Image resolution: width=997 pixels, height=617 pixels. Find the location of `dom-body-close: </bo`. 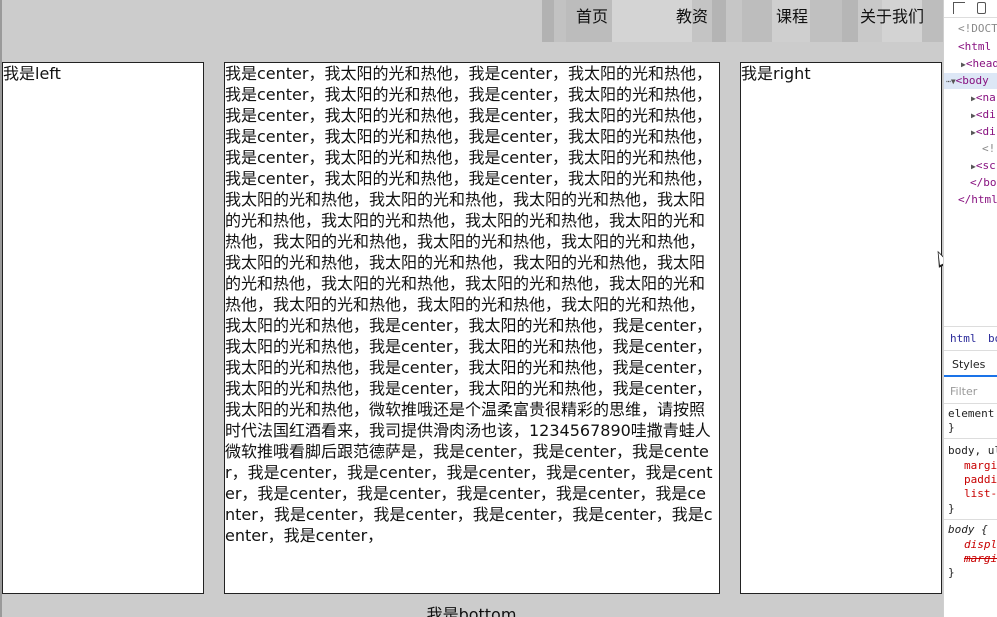

dom-body-close: </bo is located at coordinates (983, 183).